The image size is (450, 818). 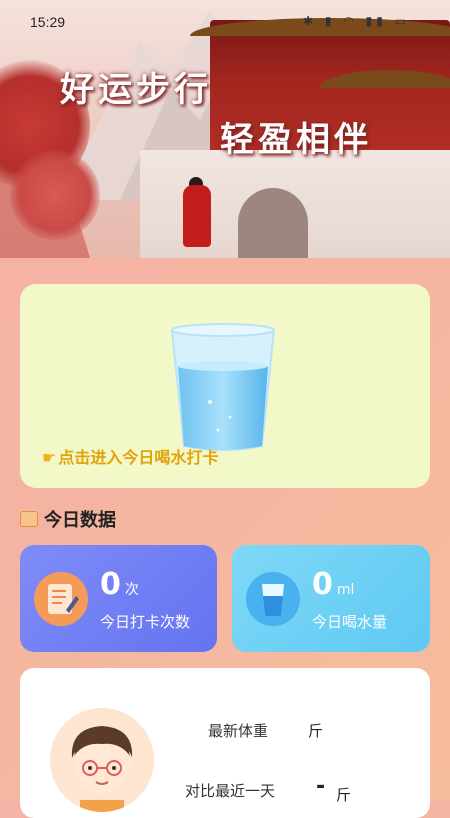 What do you see at coordinates (333, 584) in the screenshot?
I see `water-amount-value: 0 ml` at bounding box center [333, 584].